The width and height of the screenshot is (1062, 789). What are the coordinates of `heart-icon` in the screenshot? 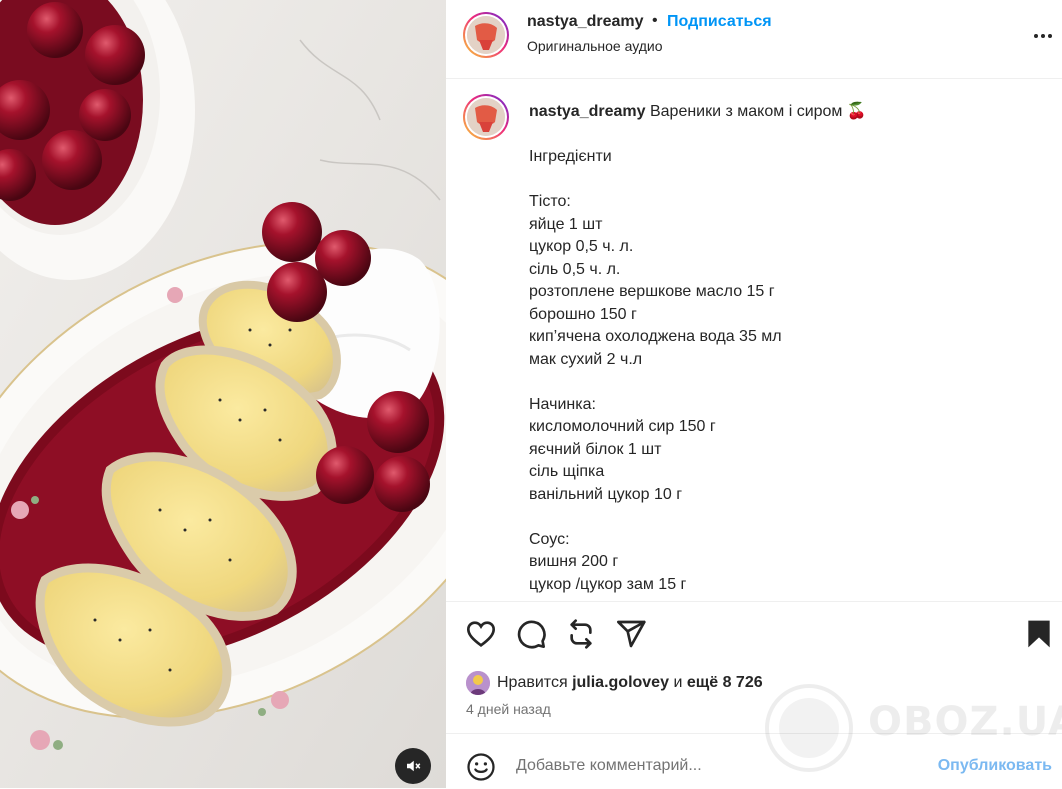 It's located at (481, 634).